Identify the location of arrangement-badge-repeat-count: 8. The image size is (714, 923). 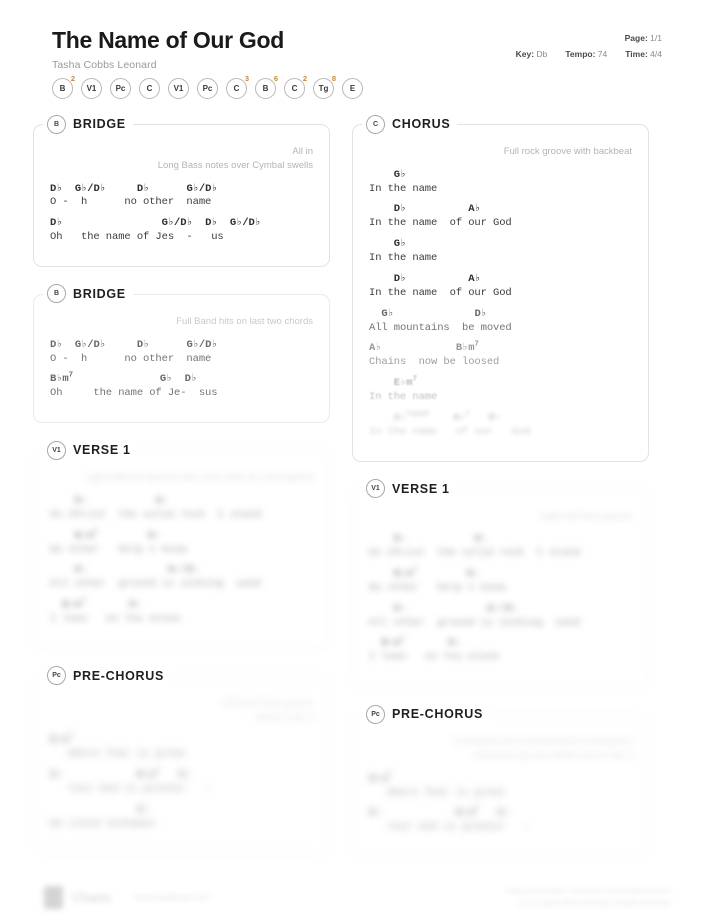
(333, 78).